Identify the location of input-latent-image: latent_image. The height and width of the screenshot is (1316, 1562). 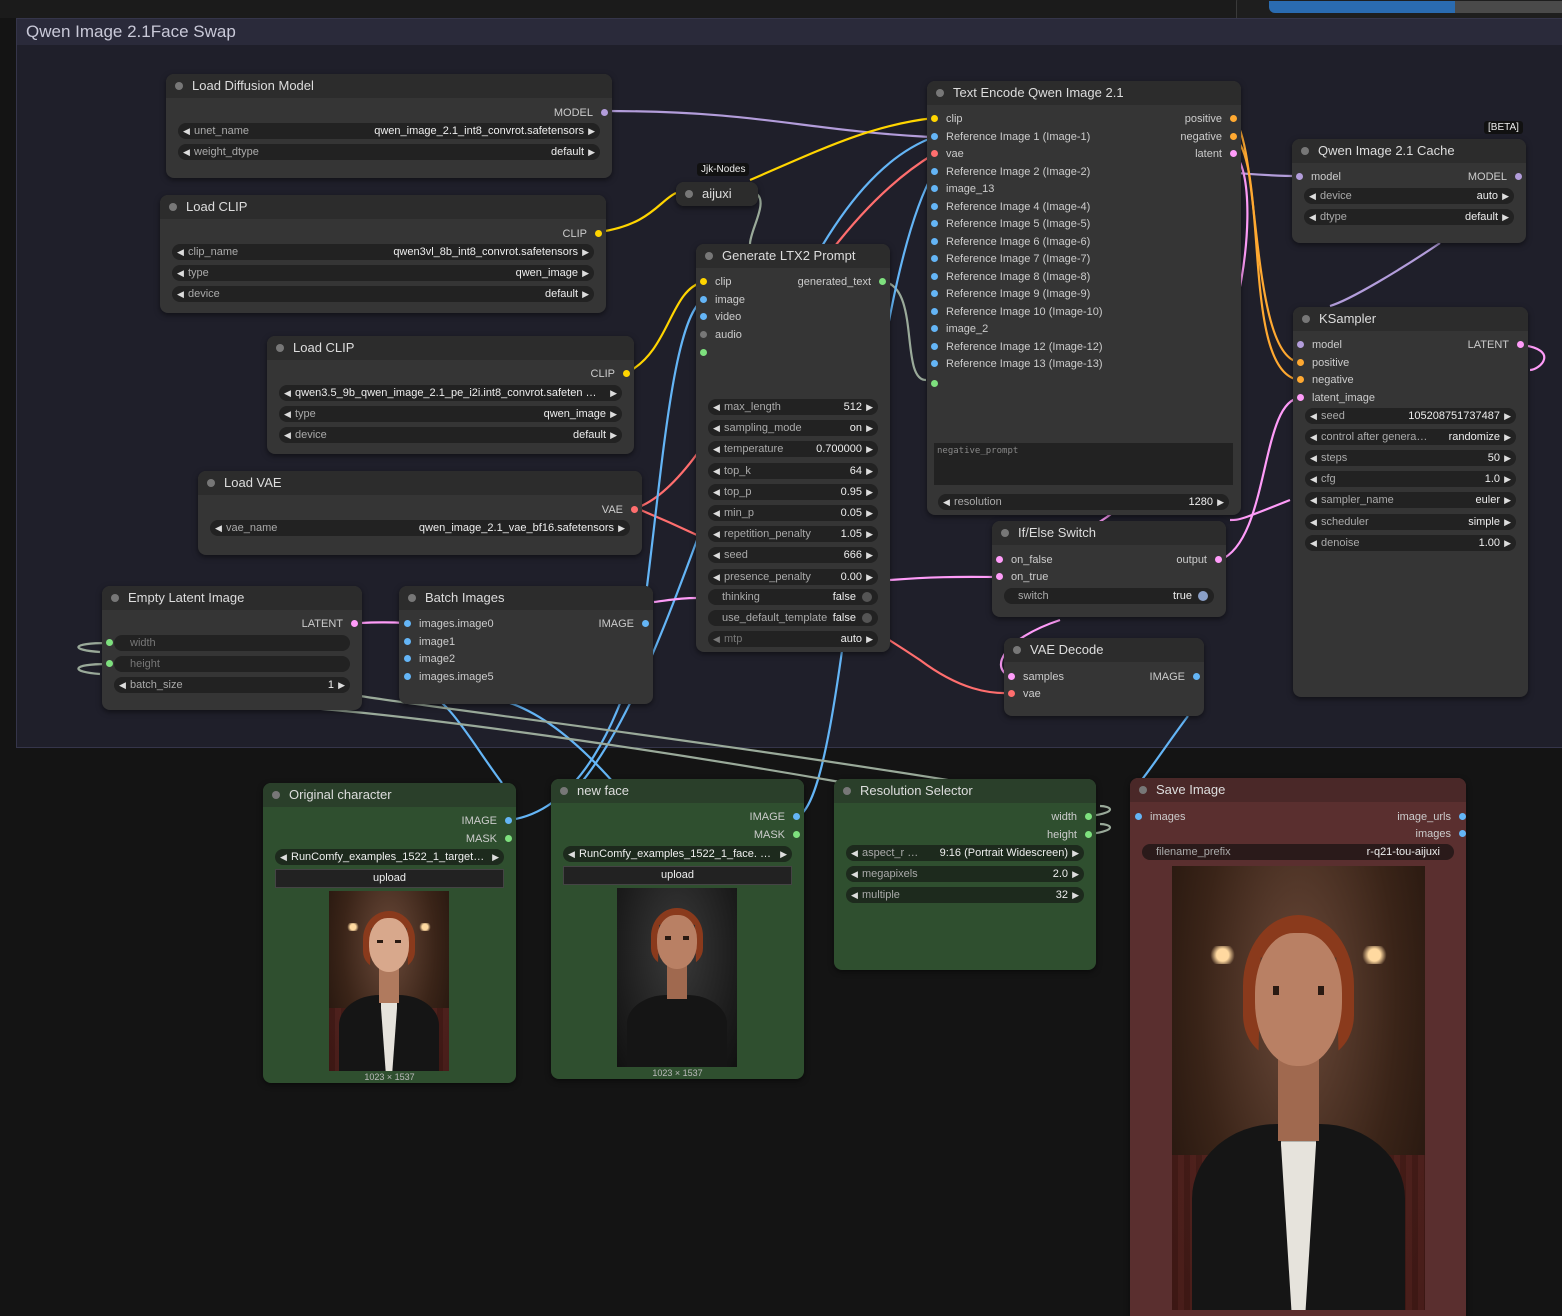
(1336, 398).